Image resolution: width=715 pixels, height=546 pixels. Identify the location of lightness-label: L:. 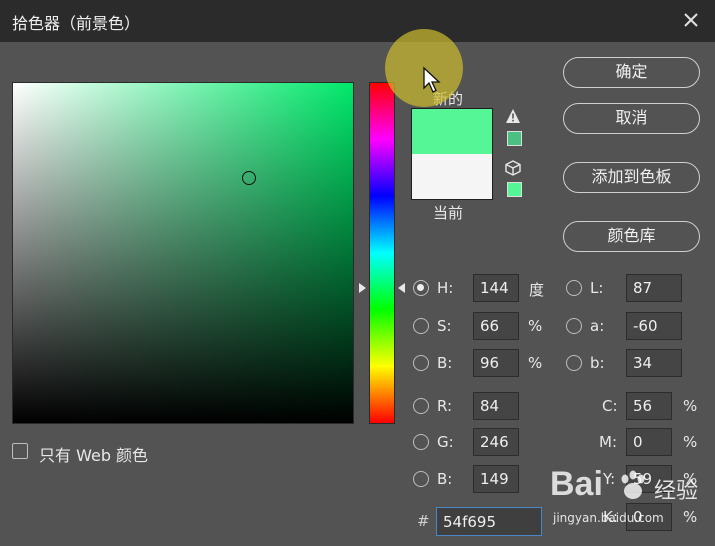
(597, 288).